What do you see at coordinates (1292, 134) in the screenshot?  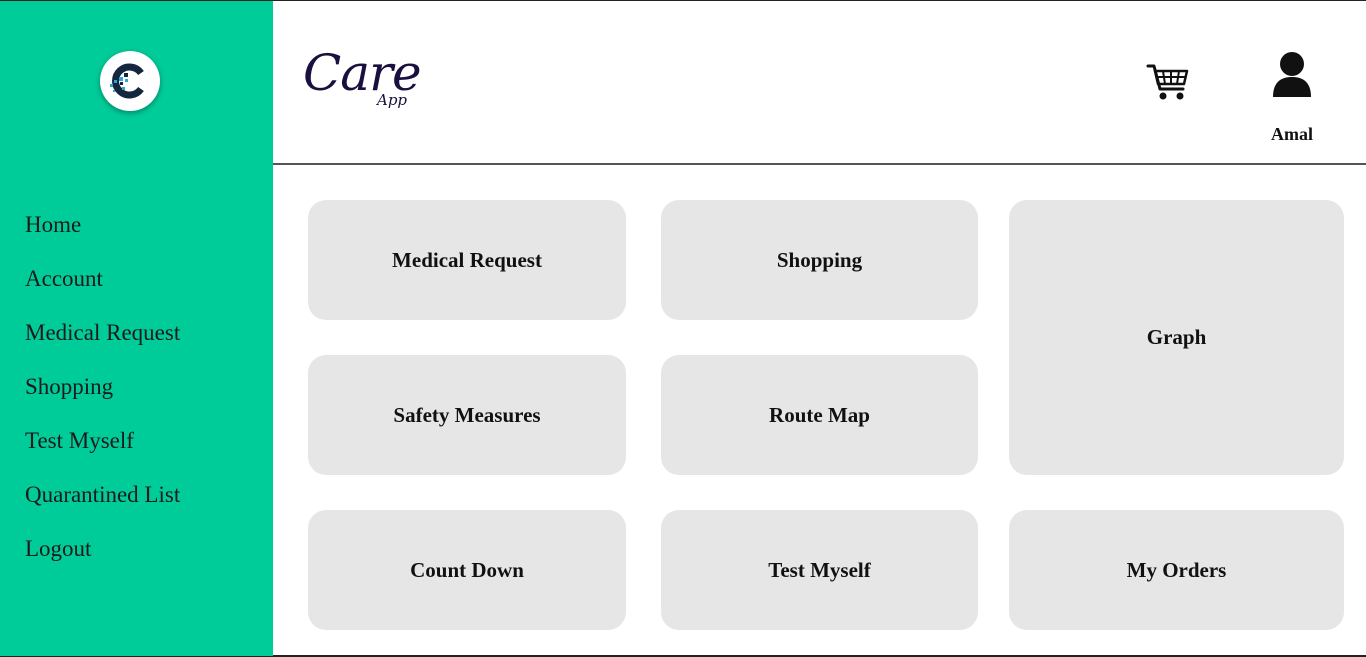 I see `user-name: Amal` at bounding box center [1292, 134].